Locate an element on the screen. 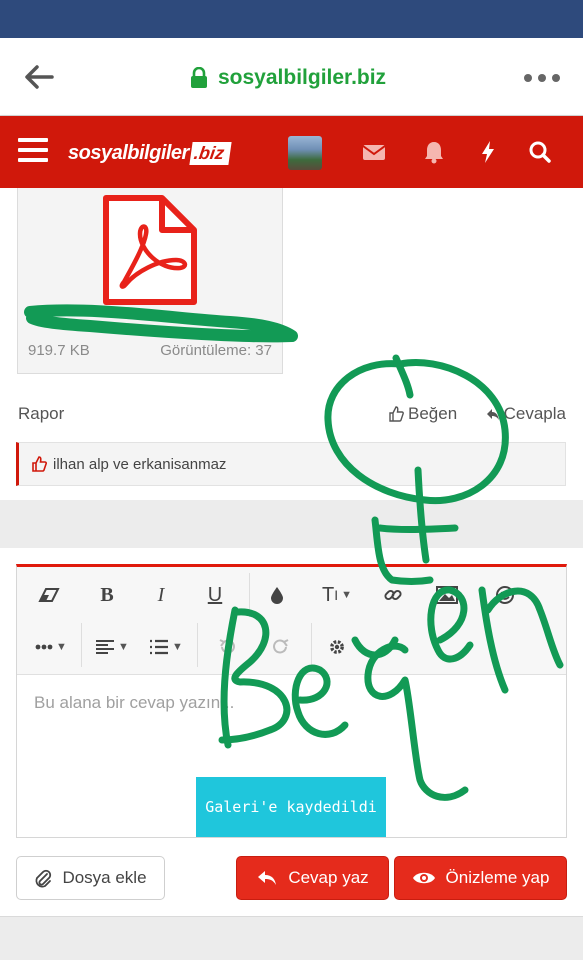 This screenshot has width=583, height=960. preview-label: Önizleme yap is located at coordinates (497, 877).